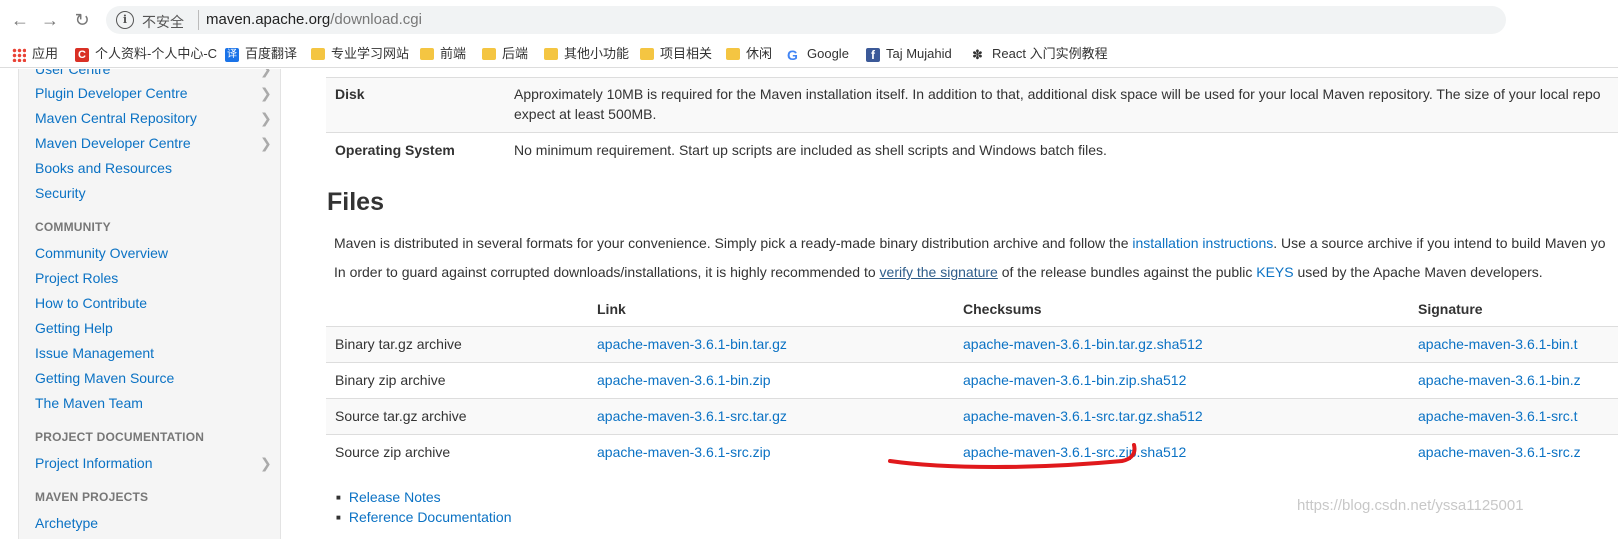 The height and width of the screenshot is (539, 1618). Describe the element at coordinates (393, 452) in the screenshot. I see `archive-type-label: Source zip archive` at that location.